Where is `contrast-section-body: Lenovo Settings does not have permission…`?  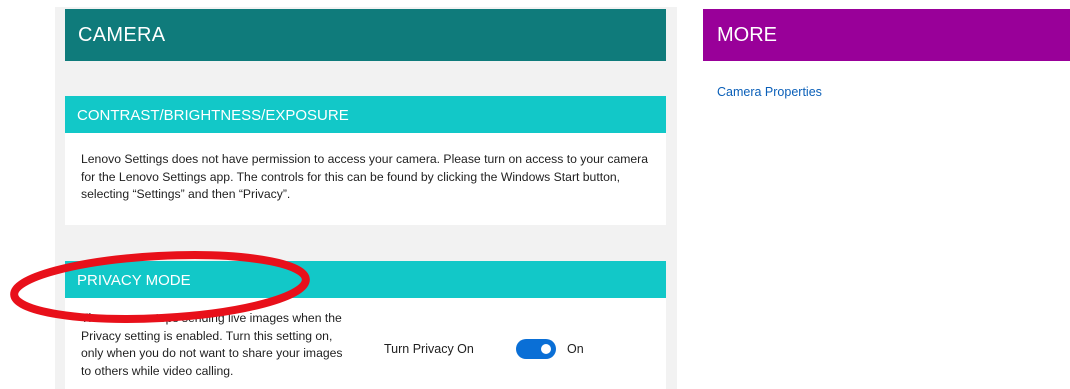 contrast-section-body: Lenovo Settings does not have permission… is located at coordinates (365, 179).